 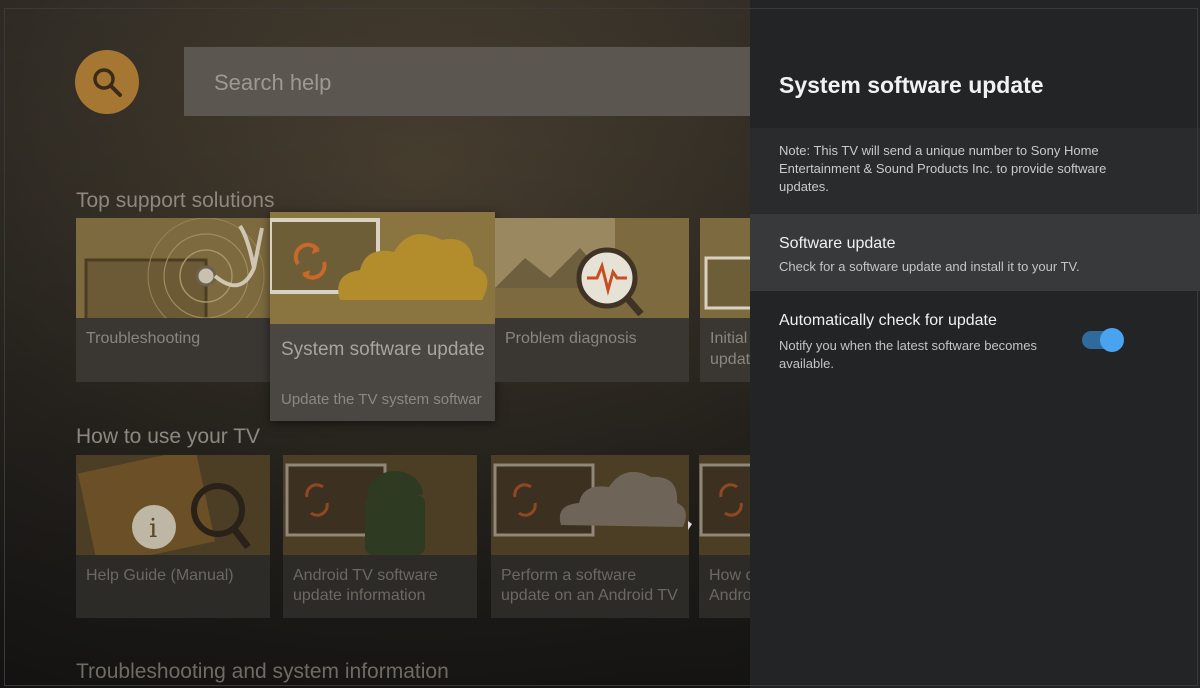 What do you see at coordinates (262, 671) in the screenshot?
I see `section-title-troubleshooting-info: Troubleshooting and system information` at bounding box center [262, 671].